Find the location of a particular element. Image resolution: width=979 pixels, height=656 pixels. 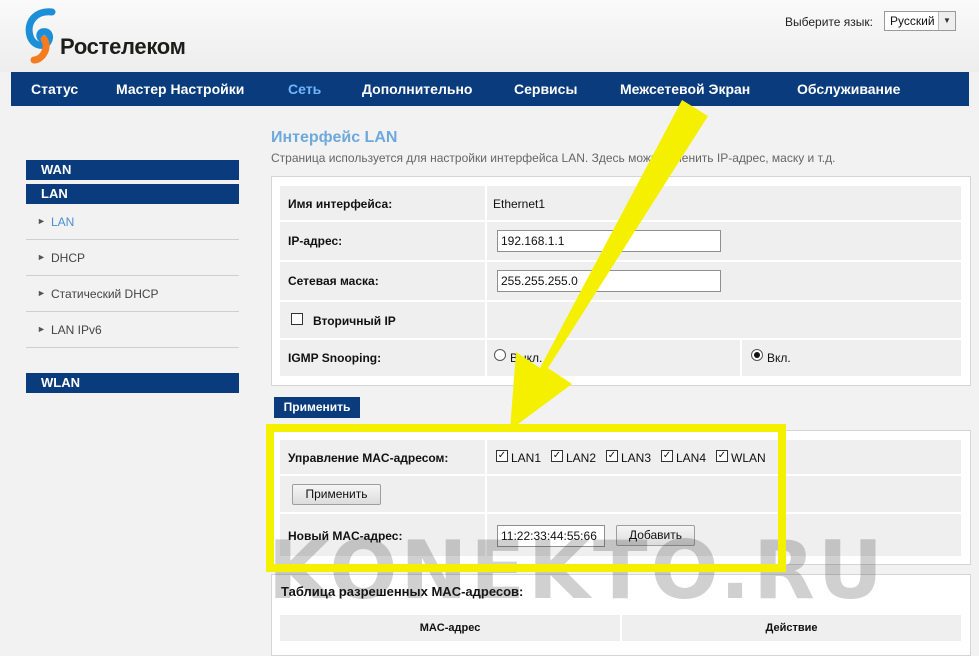

sidebar-item-static-dhcp: ► Статический DHCP is located at coordinates (132, 294).